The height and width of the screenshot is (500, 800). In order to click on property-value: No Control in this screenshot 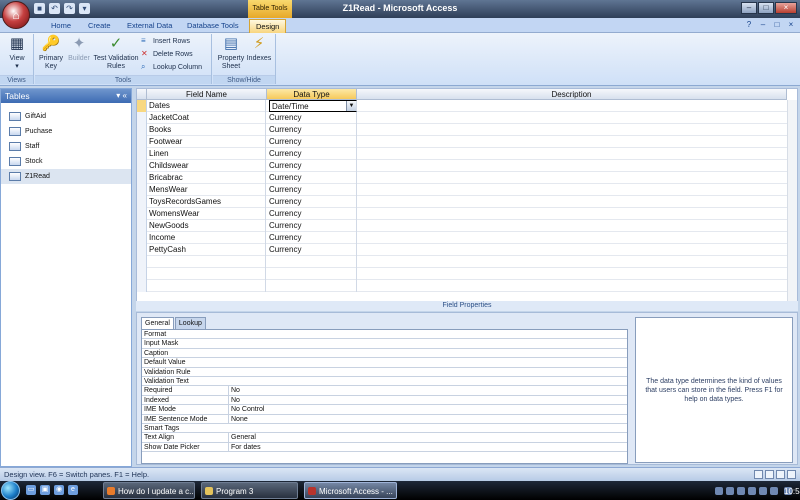, I will do `click(426, 410)`.